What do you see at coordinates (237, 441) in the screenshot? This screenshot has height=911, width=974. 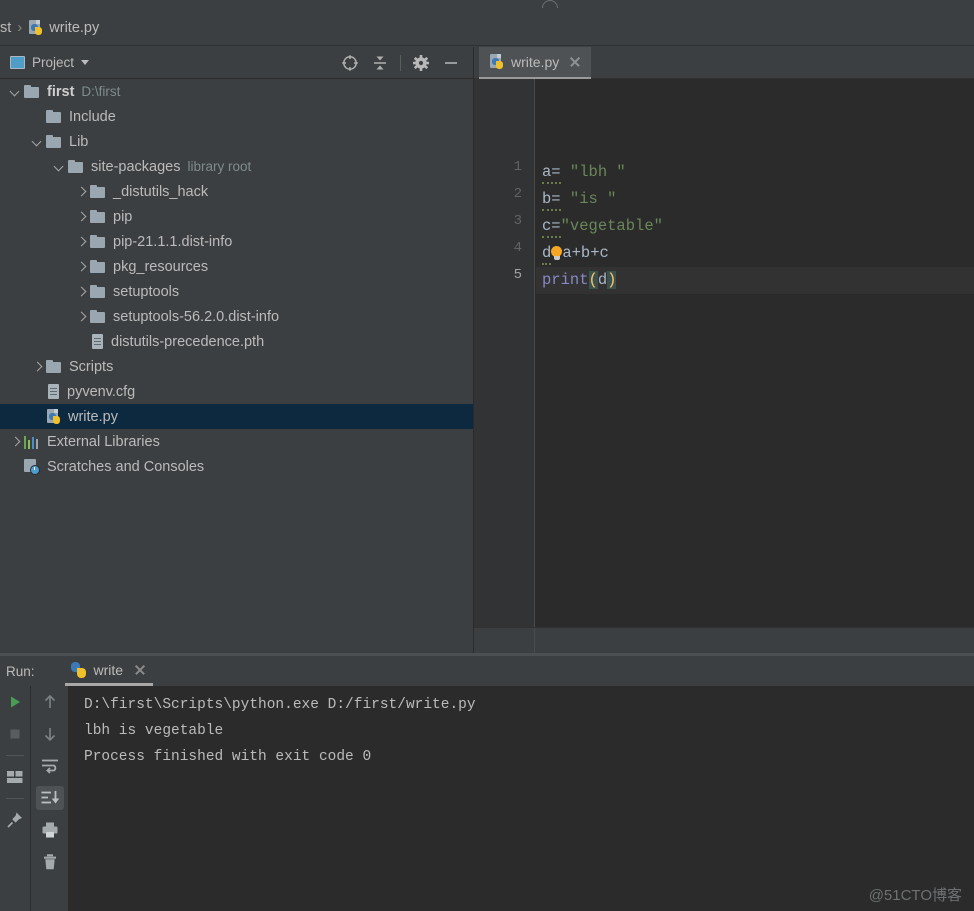 I see `tree-row: External Libraries` at bounding box center [237, 441].